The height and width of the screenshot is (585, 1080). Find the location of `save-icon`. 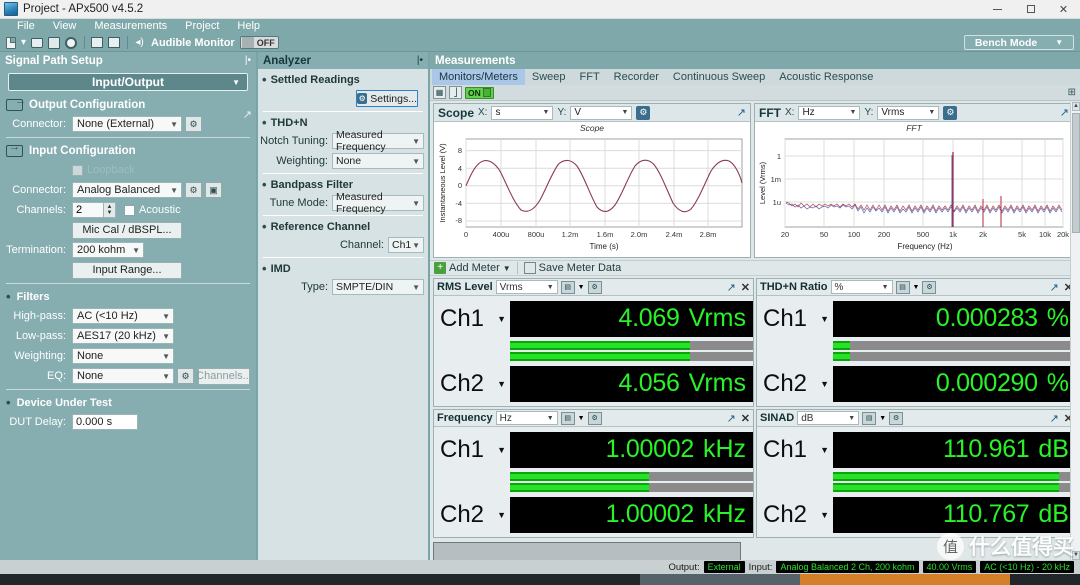

save-icon is located at coordinates (53, 42).